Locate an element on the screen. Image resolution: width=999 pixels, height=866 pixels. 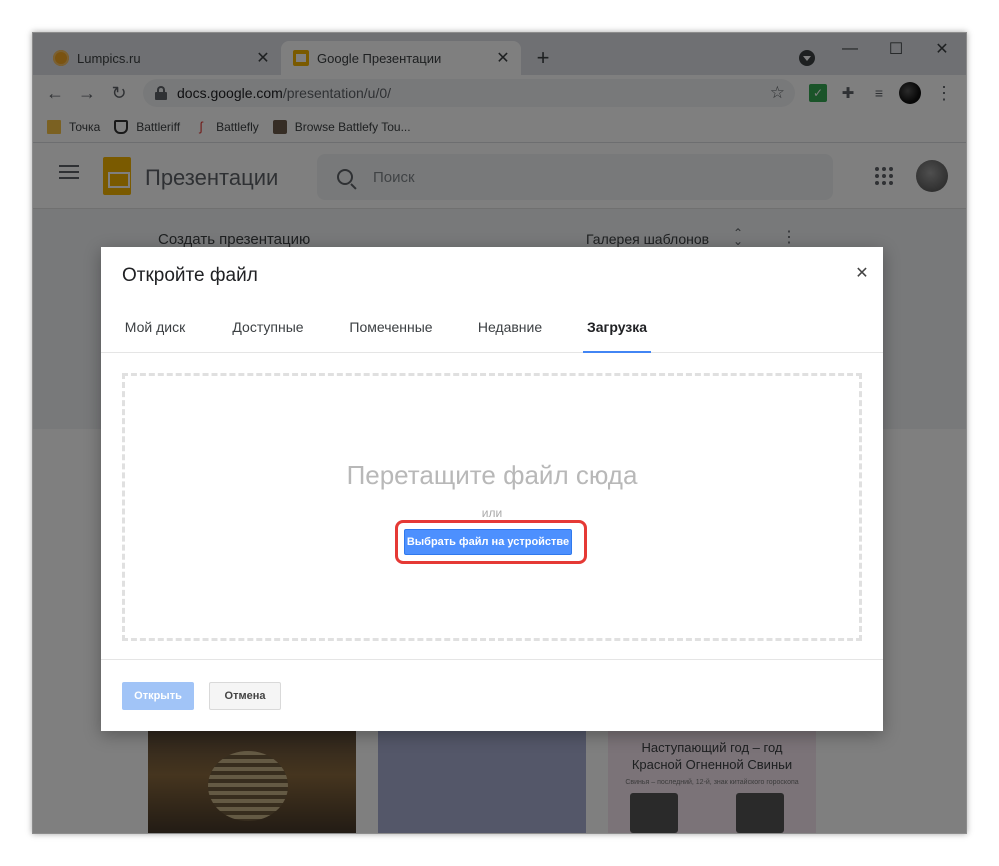
close-icon: ✕ is located at coordinates (862, 274).